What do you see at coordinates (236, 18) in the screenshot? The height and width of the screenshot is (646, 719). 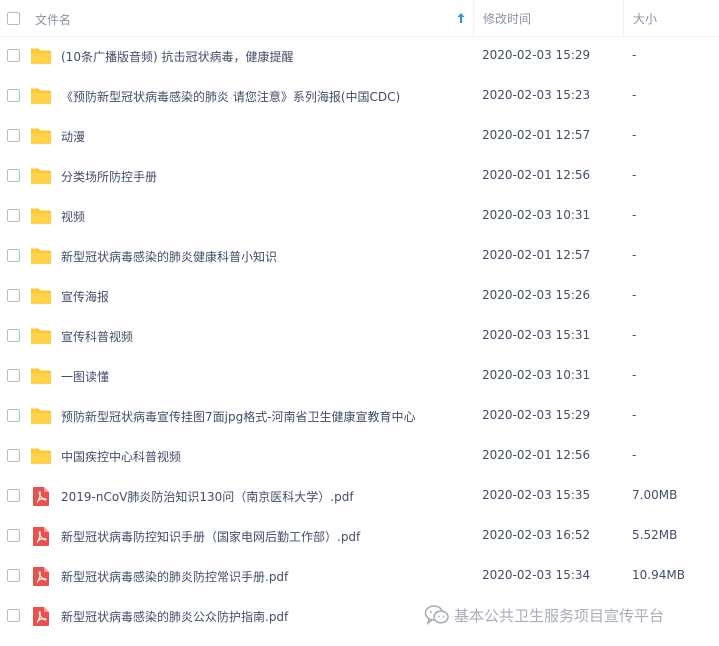 I see `column-header-name: 文件名` at bounding box center [236, 18].